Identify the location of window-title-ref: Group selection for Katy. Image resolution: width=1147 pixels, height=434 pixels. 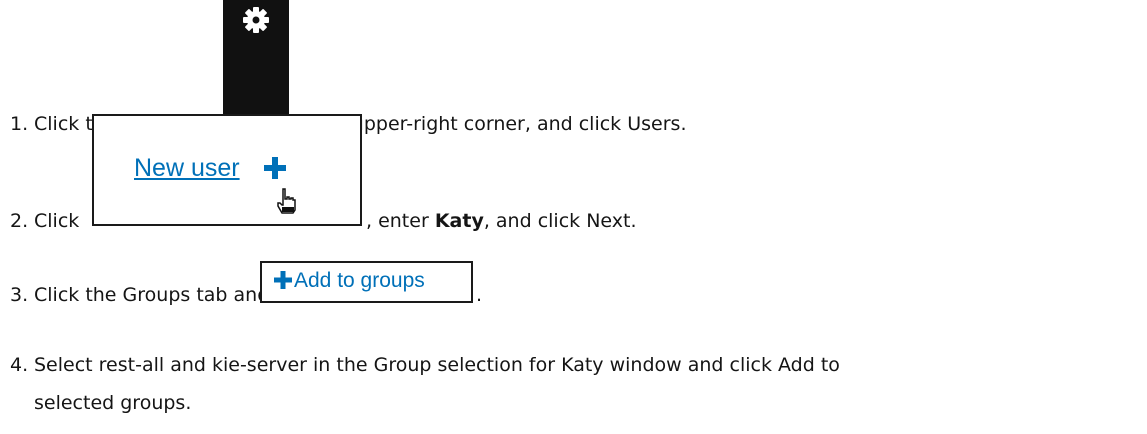
(488, 365).